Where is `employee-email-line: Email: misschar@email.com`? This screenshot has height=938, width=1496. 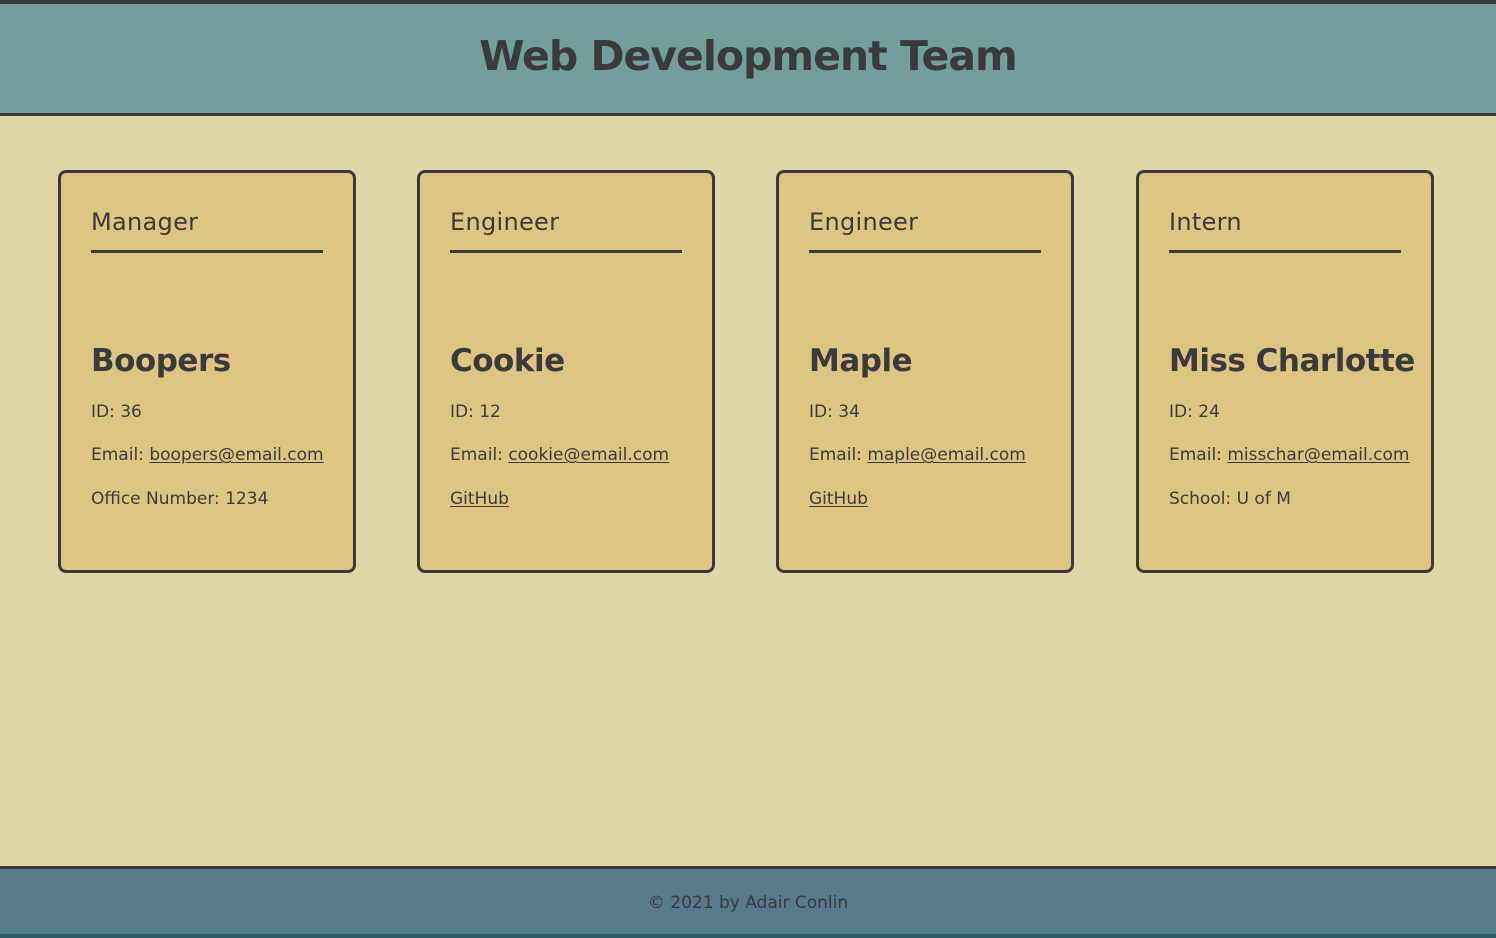
employee-email-line: Email: misschar@email.com is located at coordinates (1289, 455).